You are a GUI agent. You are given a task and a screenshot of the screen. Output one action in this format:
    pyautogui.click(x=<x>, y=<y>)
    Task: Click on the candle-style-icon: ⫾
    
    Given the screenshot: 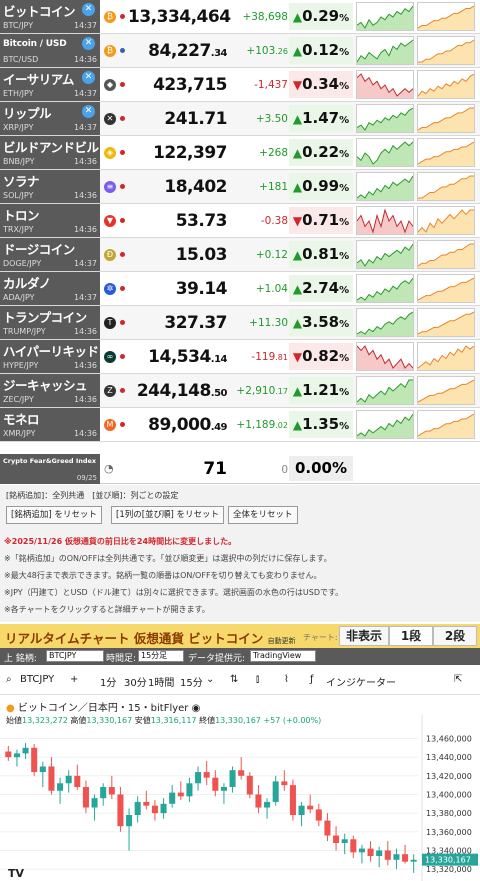 What is the action you would take?
    pyautogui.click(x=257, y=679)
    